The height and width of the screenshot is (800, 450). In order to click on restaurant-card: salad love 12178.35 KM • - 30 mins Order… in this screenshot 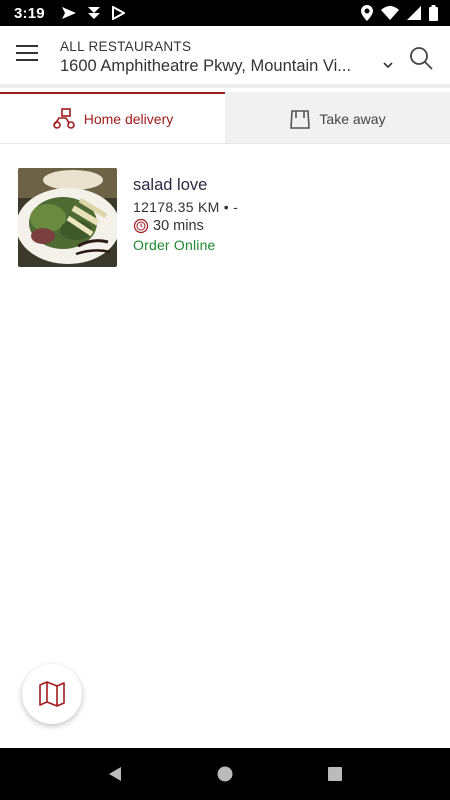, I will do `click(228, 218)`.